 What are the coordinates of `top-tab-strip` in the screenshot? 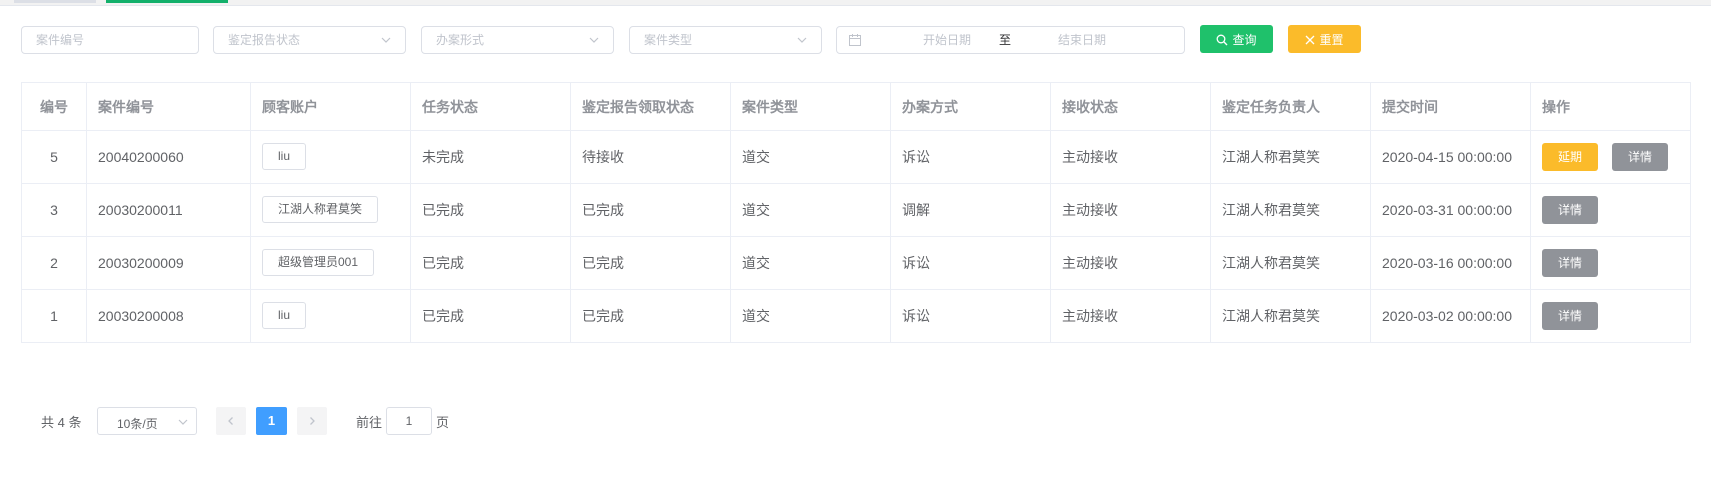 It's located at (855, 3).